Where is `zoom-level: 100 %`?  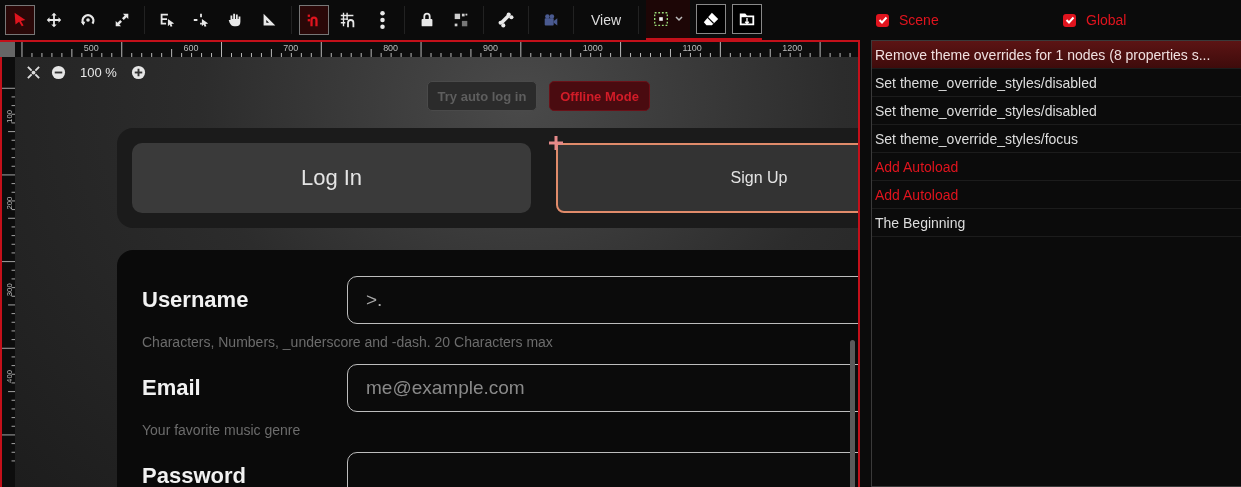 zoom-level: 100 % is located at coordinates (98, 72).